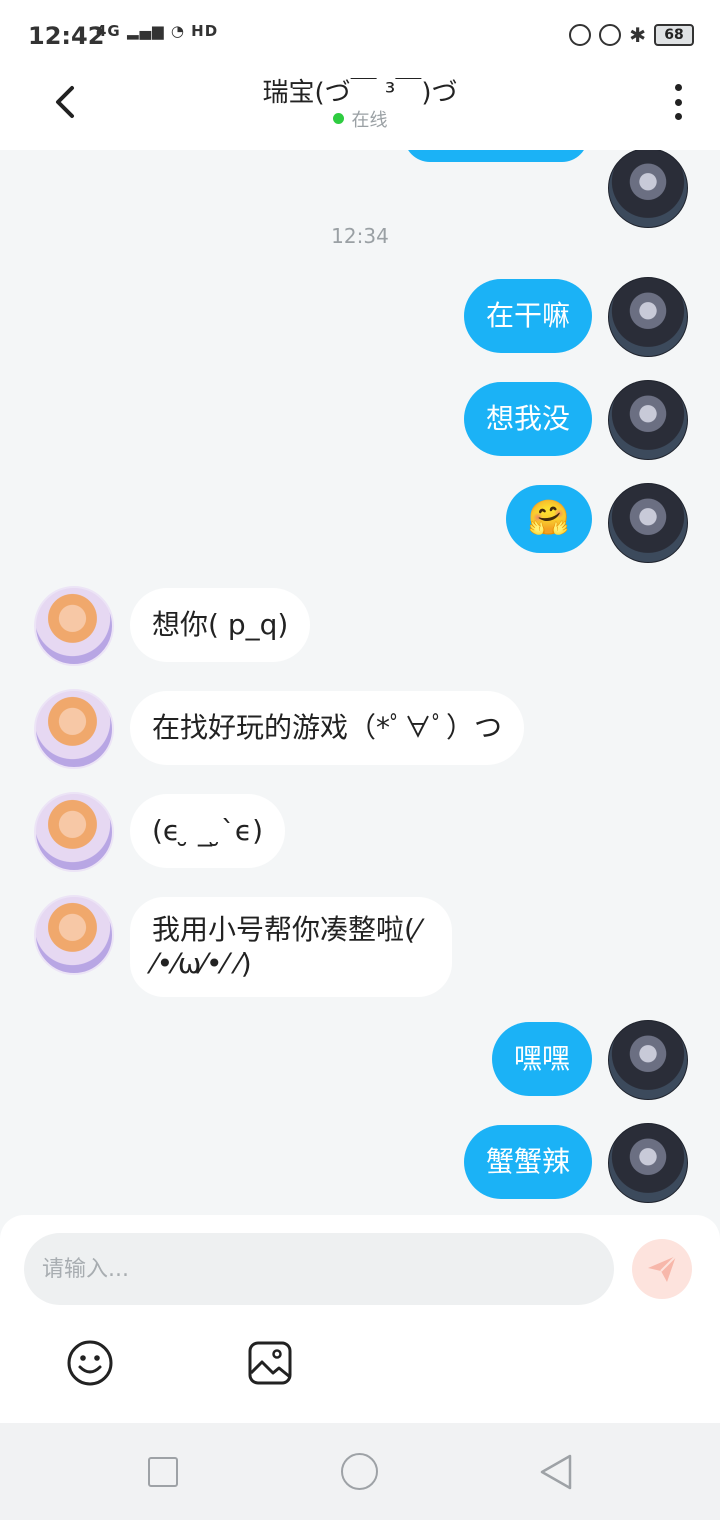 Image resolution: width=720 pixels, height=1520 pixels. I want to click on more-options-button, so click(678, 102).